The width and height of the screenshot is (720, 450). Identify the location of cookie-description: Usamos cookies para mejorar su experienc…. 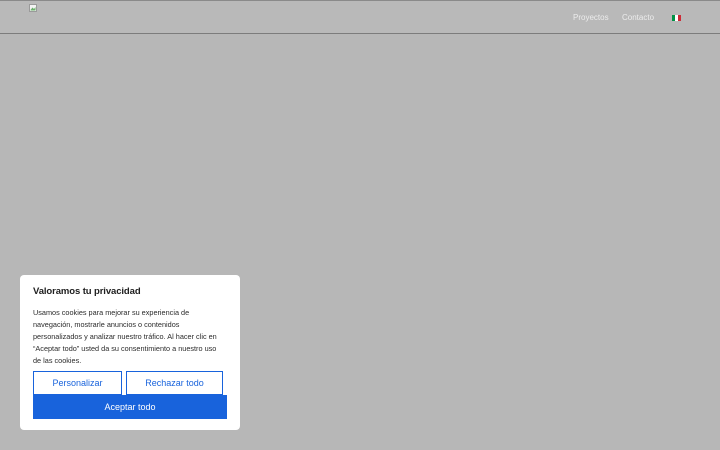
(125, 336).